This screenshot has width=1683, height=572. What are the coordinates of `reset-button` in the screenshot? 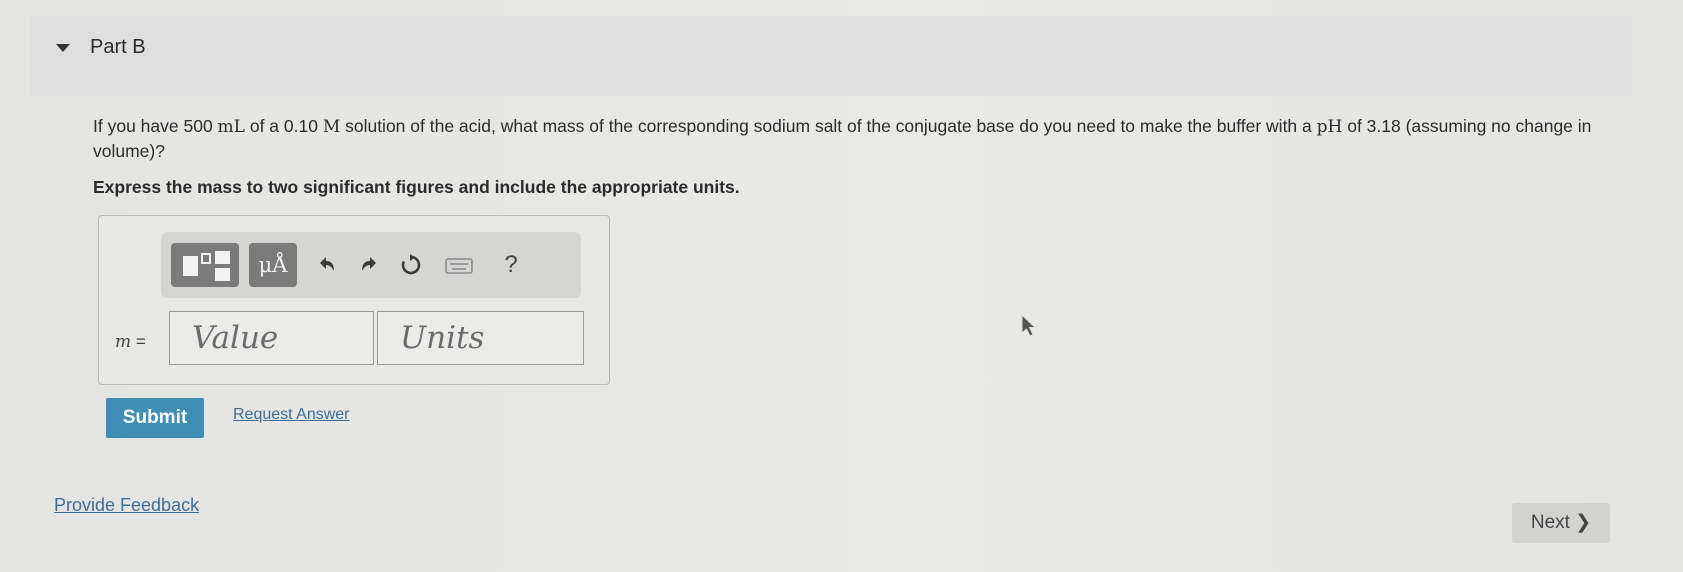 It's located at (411, 265).